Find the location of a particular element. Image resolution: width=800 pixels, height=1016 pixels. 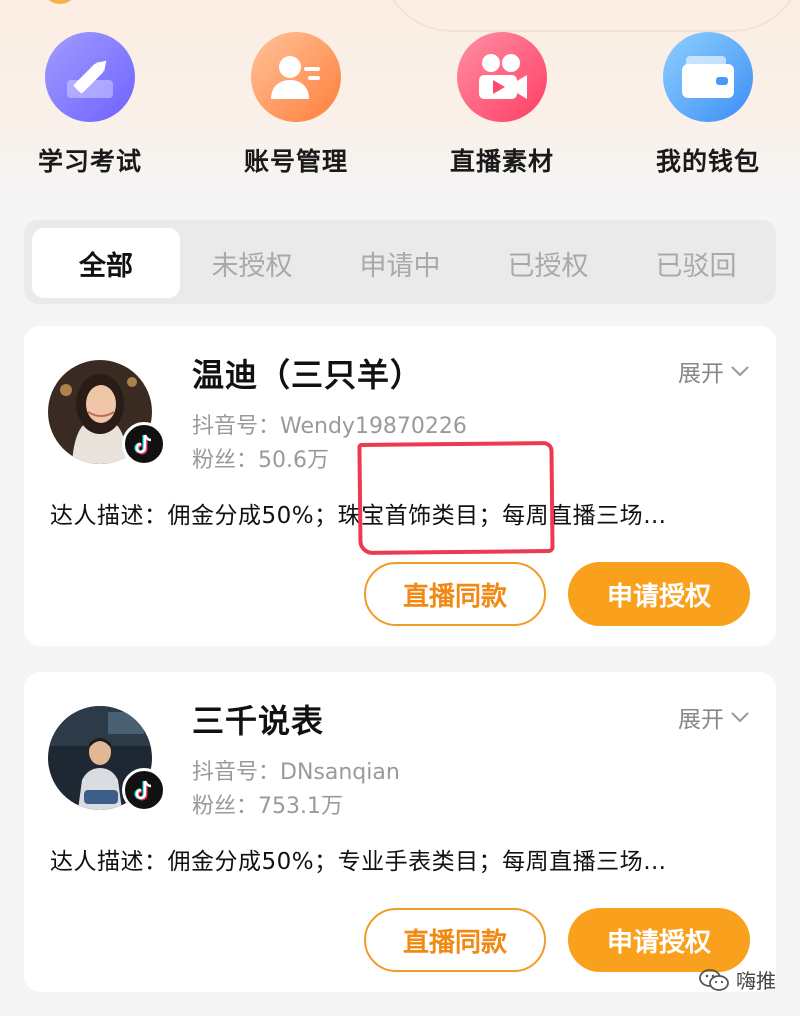

watermark-text: 嗨推 is located at coordinates (756, 981).